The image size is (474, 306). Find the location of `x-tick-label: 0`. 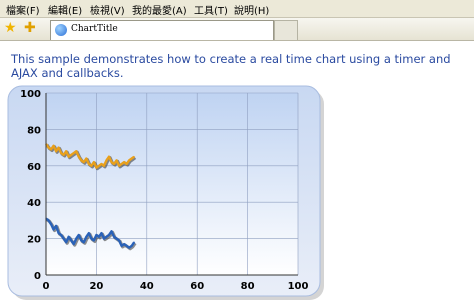

x-tick-label: 0 is located at coordinates (46, 286).